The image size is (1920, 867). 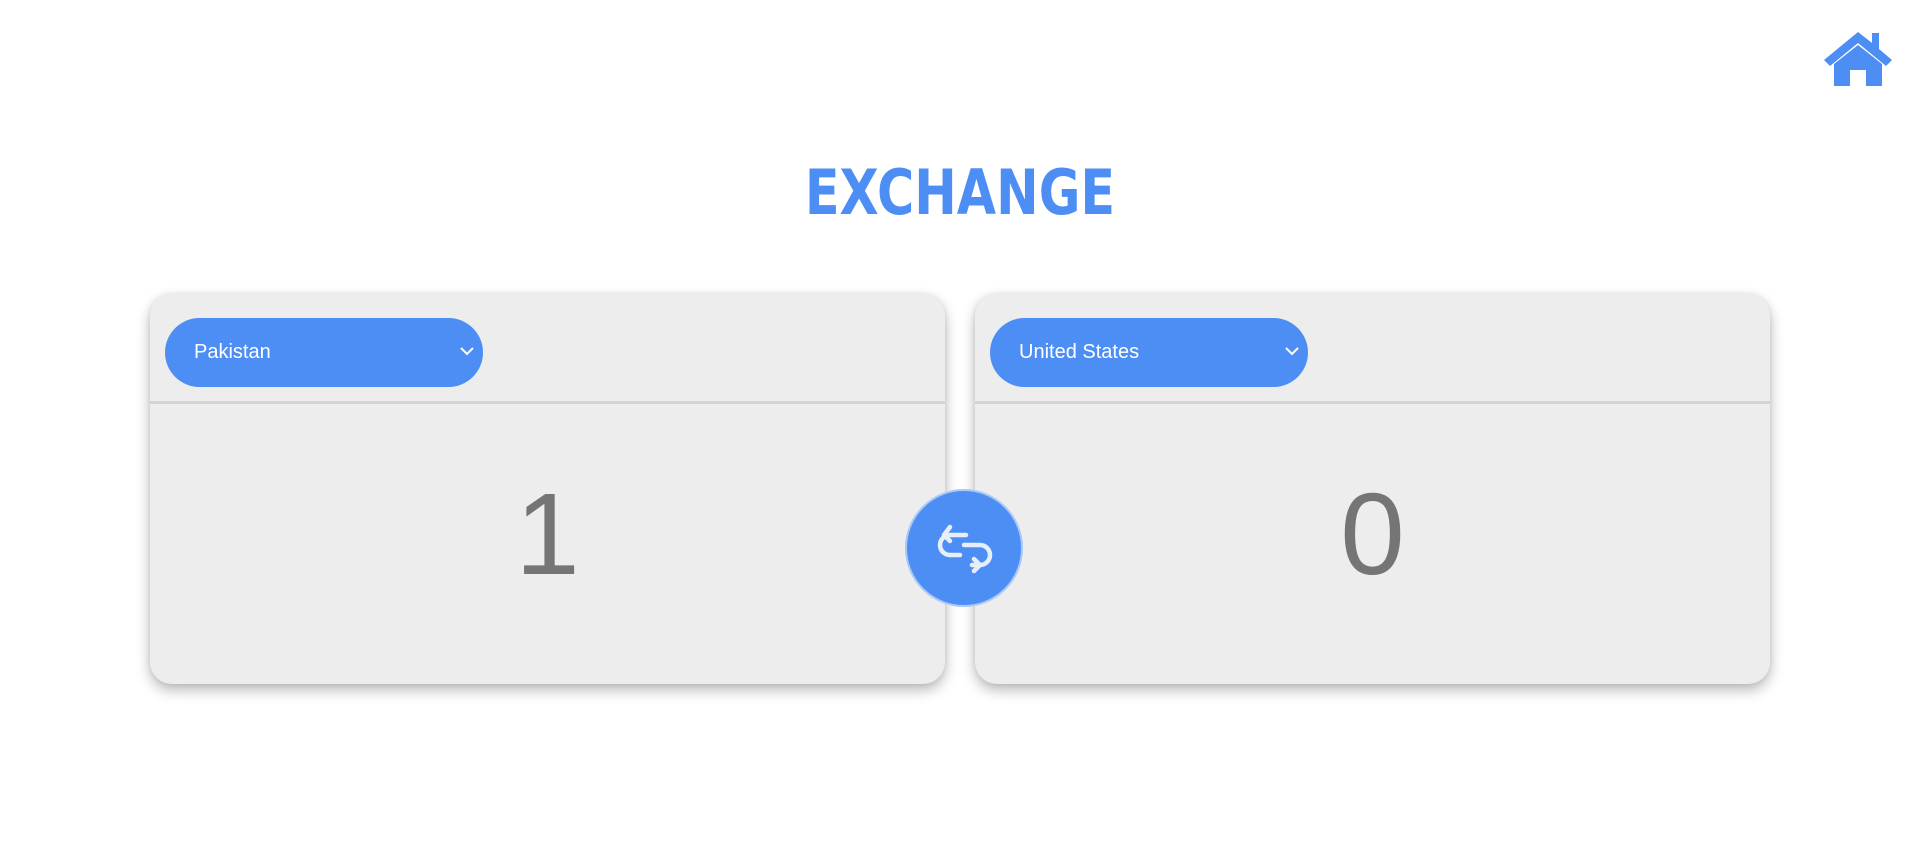 I want to click on to-country-select: United States, so click(x=1149, y=352).